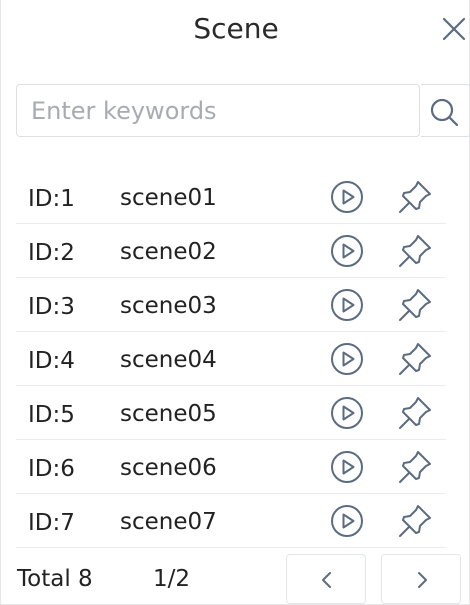 Image resolution: width=470 pixels, height=605 pixels. Describe the element at coordinates (231, 197) in the screenshot. I see `scene-row: ID:1 scene01` at that location.